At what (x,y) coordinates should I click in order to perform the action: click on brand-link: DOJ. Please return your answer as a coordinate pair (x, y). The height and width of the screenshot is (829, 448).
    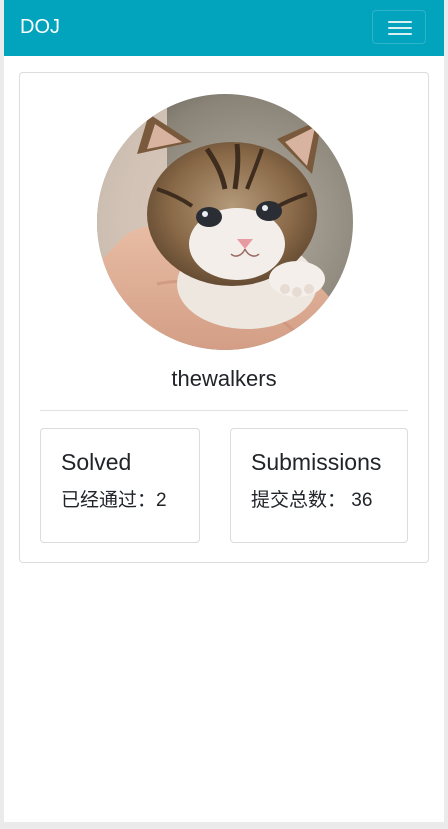
    Looking at the image, I should click on (40, 27).